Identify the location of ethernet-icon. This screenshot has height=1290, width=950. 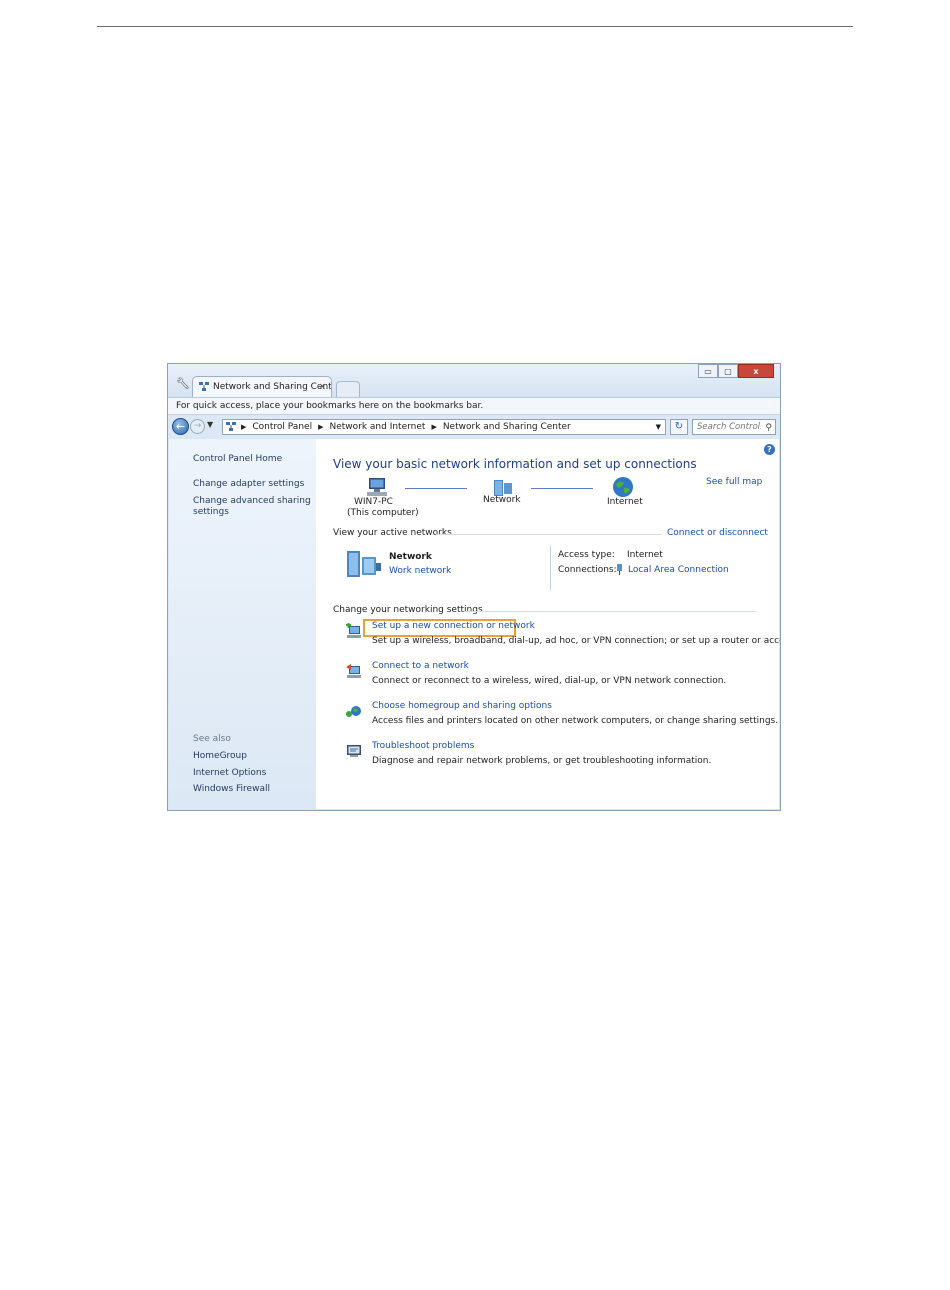
(619, 569).